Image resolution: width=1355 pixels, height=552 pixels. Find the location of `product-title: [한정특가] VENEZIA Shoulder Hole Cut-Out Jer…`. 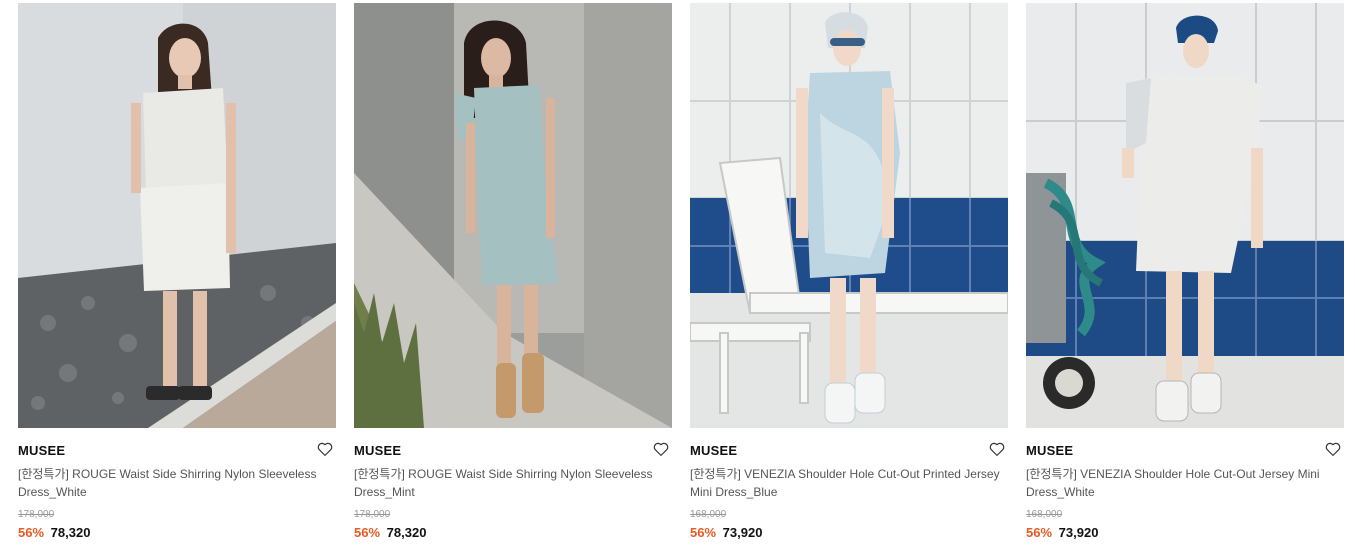

product-title: [한정특가] VENEZIA Shoulder Hole Cut-Out Jer… is located at coordinates (1185, 483).